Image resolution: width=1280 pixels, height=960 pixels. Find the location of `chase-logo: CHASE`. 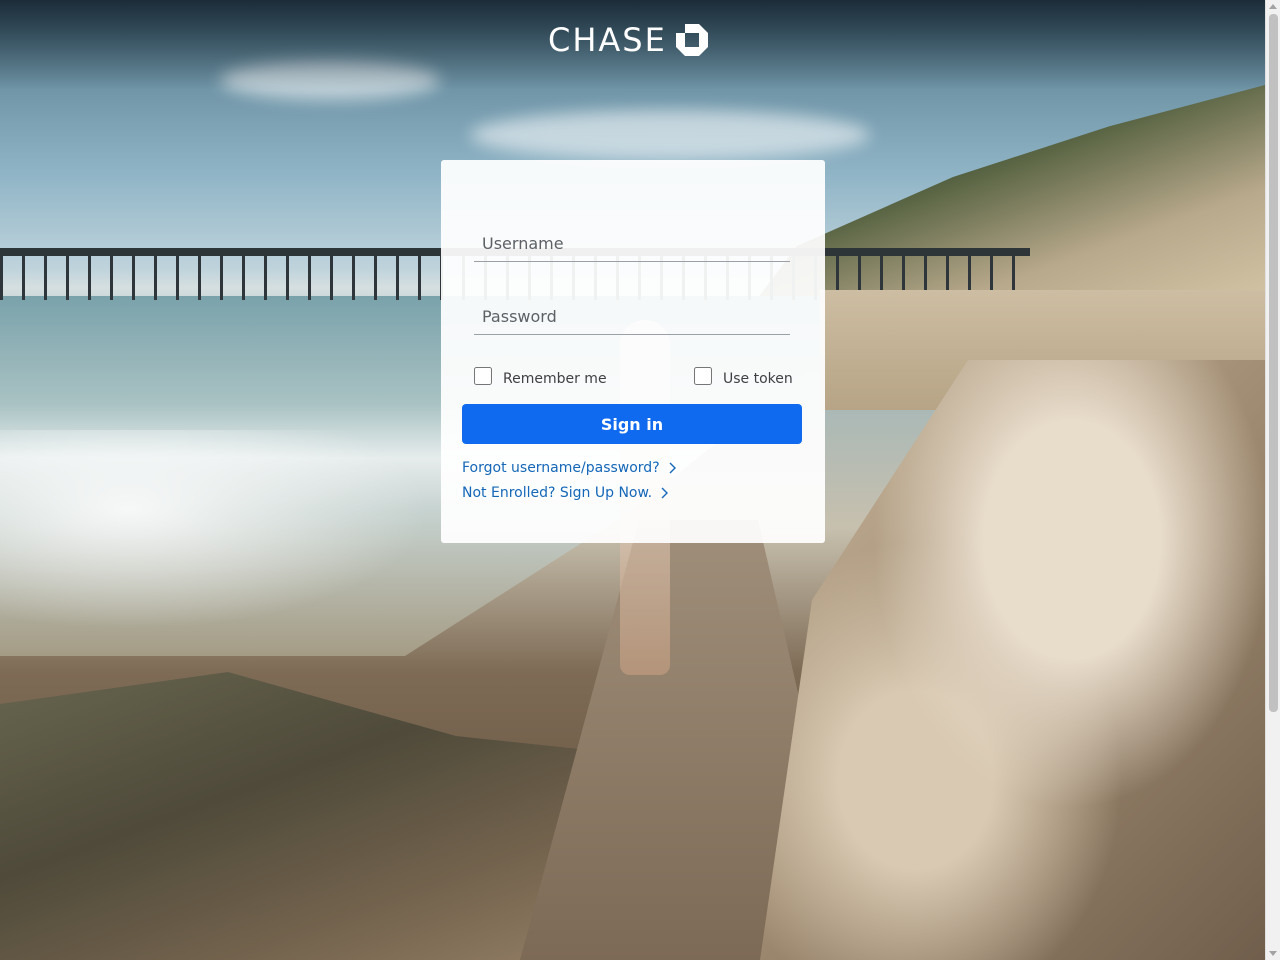

chase-logo: CHASE is located at coordinates (628, 40).